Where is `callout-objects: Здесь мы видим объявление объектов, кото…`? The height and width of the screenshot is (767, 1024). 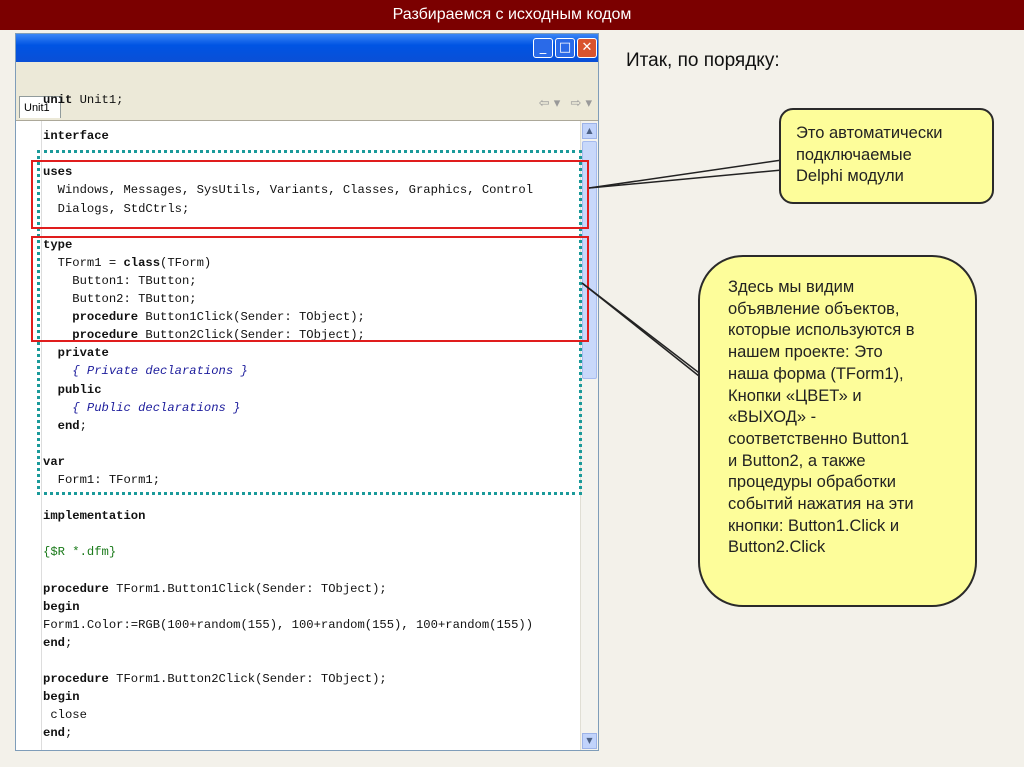 callout-objects: Здесь мы видим объявление объектов, кото… is located at coordinates (837, 431).